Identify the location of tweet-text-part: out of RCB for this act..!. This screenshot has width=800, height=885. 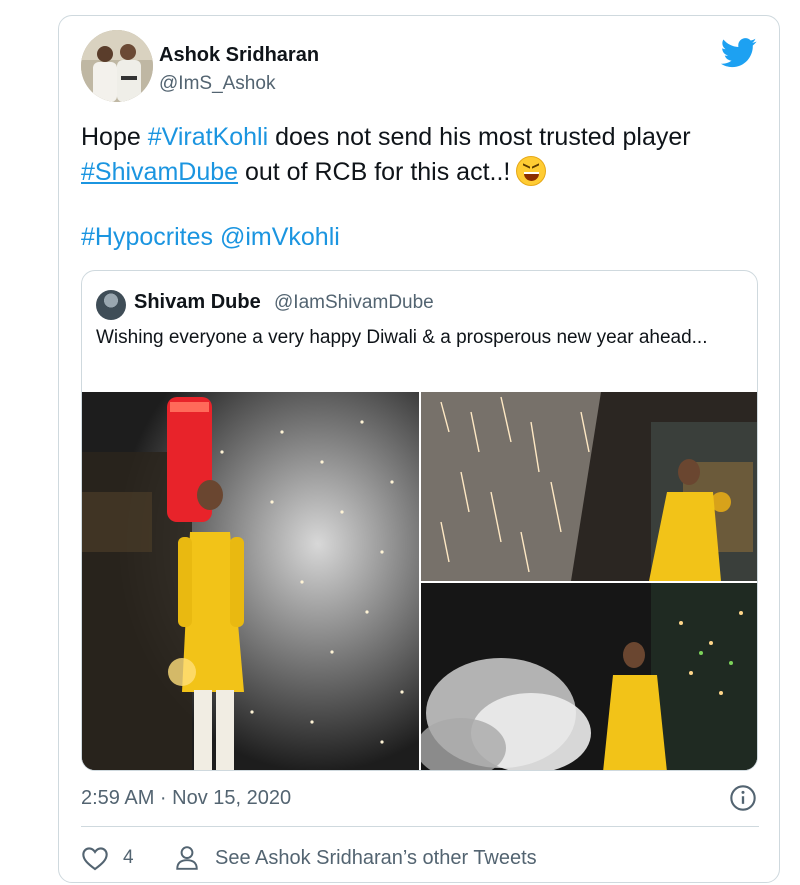
(374, 172).